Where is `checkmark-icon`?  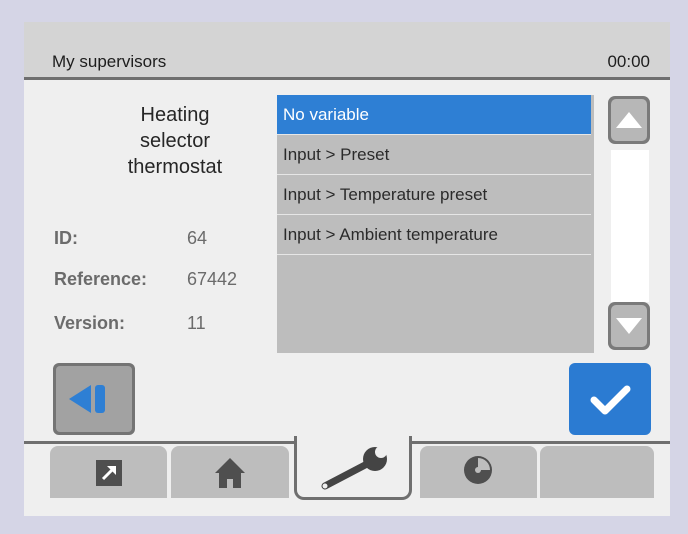 checkmark-icon is located at coordinates (610, 400).